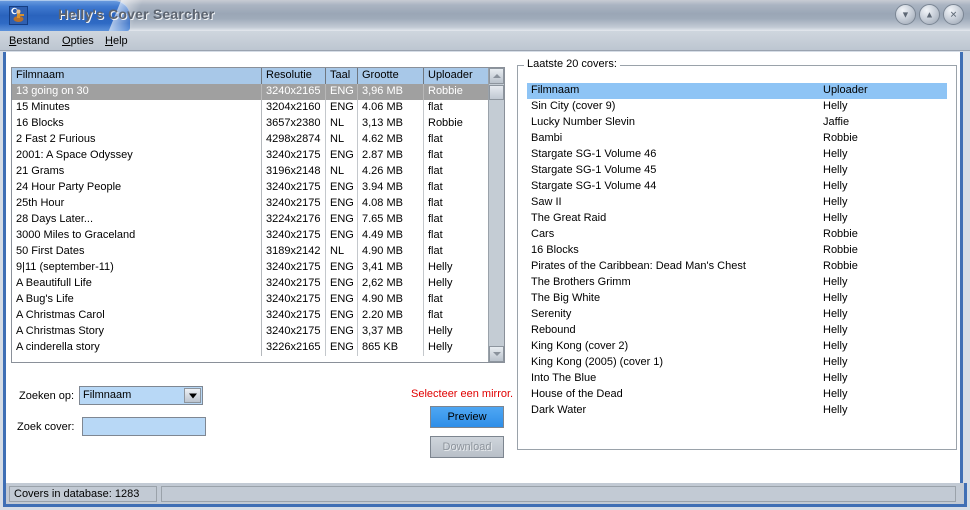  Describe the element at coordinates (29, 41) in the screenshot. I see `menu-item-bestand: Bestand` at that location.